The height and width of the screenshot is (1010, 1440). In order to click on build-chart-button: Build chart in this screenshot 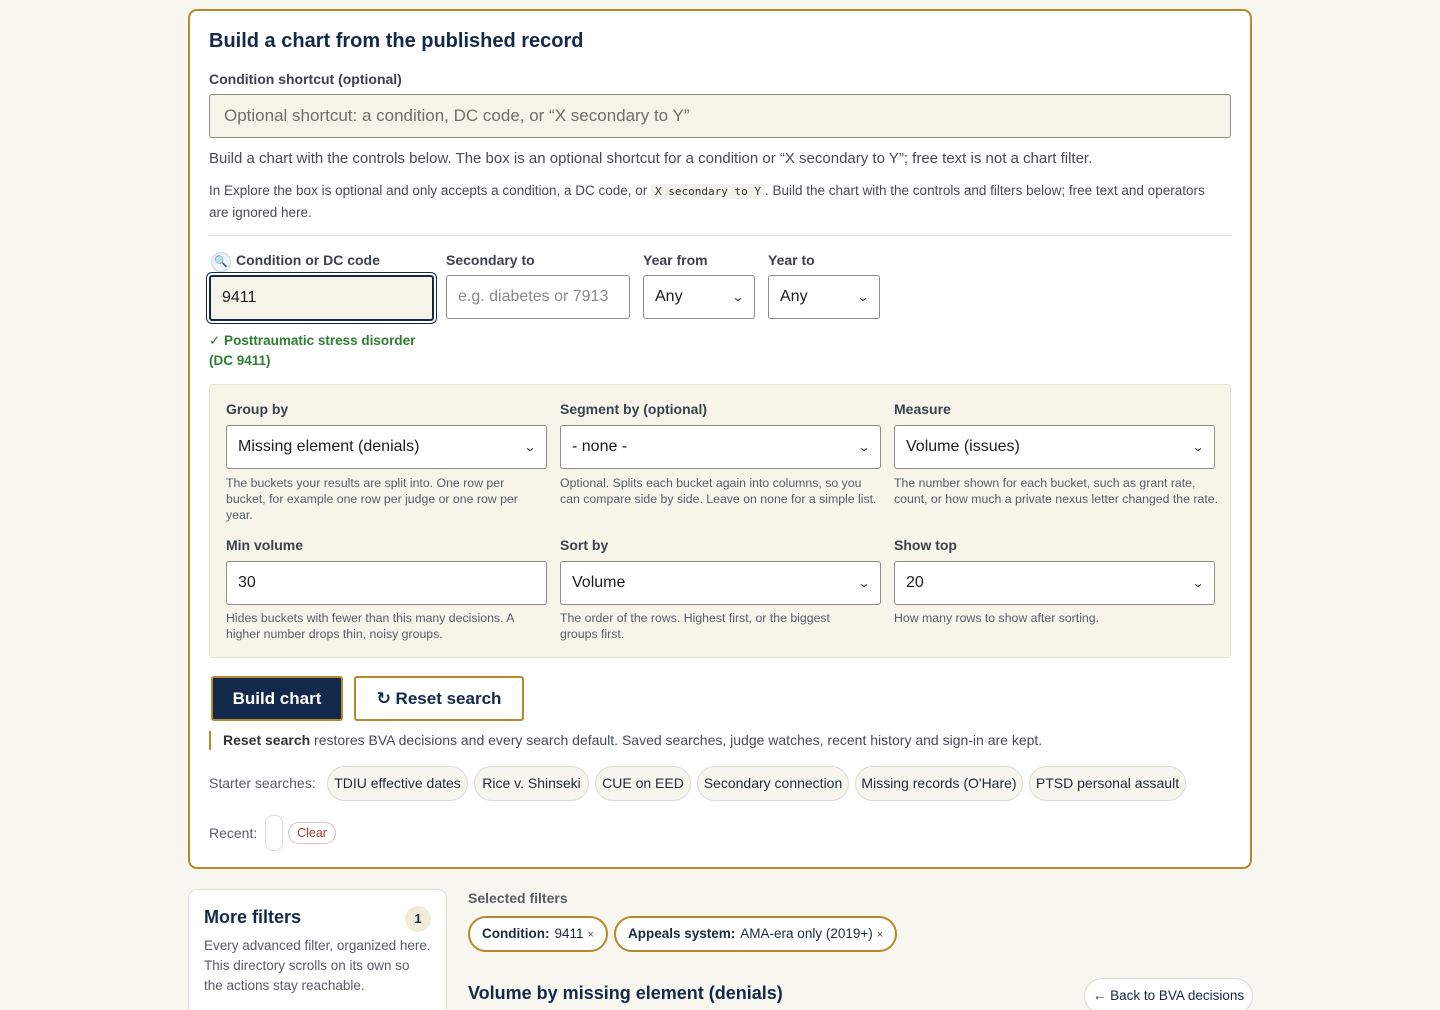, I will do `click(277, 698)`.